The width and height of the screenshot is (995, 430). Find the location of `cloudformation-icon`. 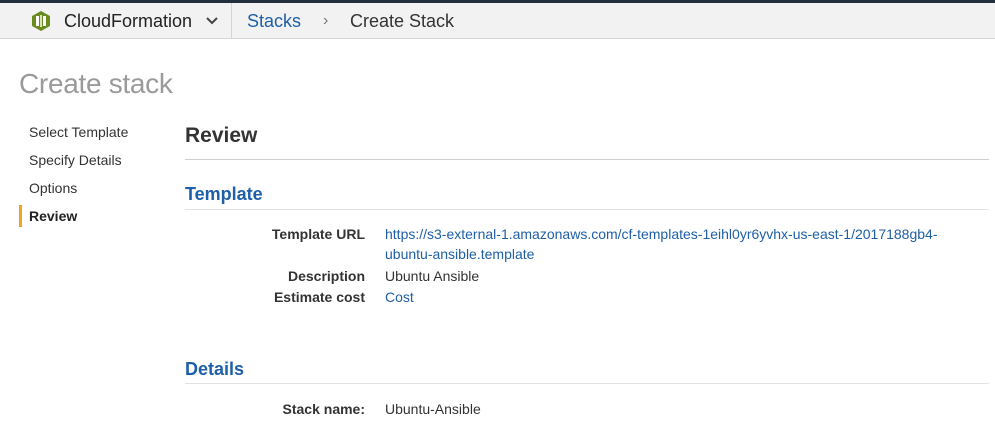

cloudformation-icon is located at coordinates (41, 21).